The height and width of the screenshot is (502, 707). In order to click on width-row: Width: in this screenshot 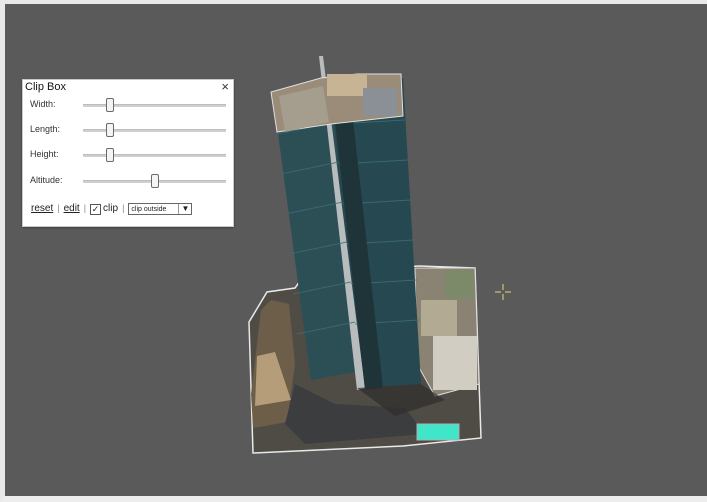, I will do `click(128, 105)`.